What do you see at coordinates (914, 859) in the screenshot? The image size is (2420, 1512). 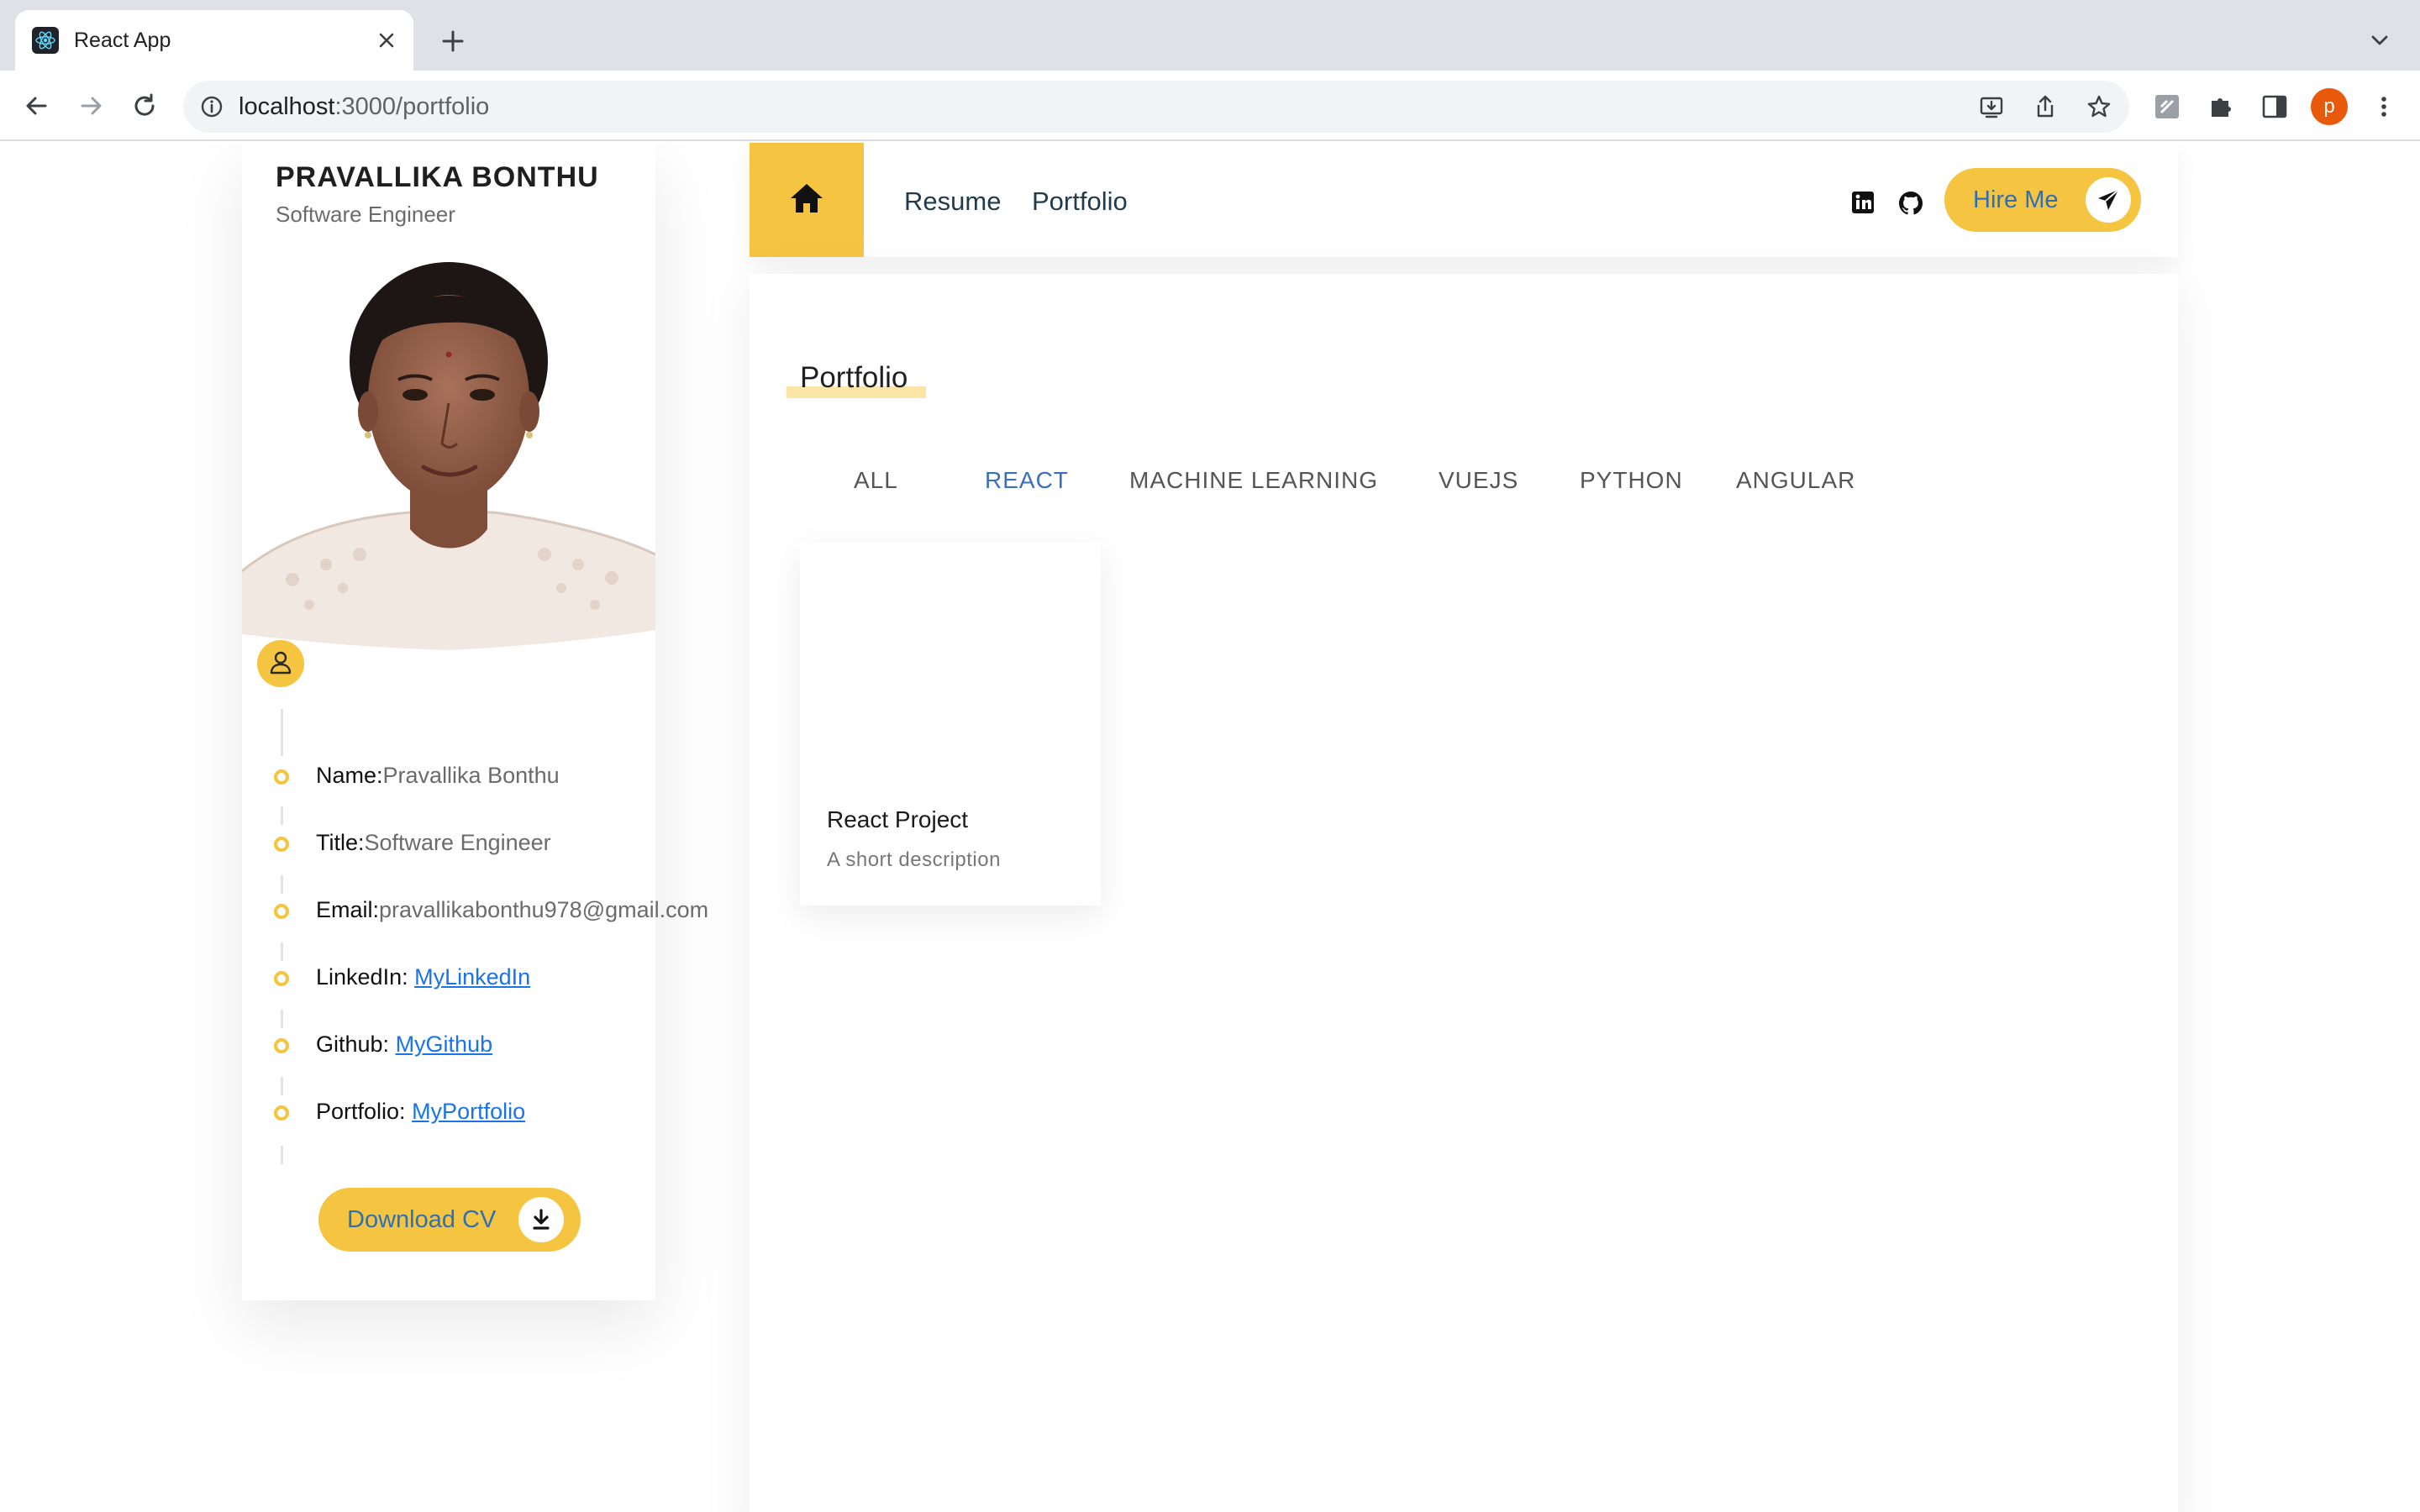 I see `project-description: A short description` at bounding box center [914, 859].